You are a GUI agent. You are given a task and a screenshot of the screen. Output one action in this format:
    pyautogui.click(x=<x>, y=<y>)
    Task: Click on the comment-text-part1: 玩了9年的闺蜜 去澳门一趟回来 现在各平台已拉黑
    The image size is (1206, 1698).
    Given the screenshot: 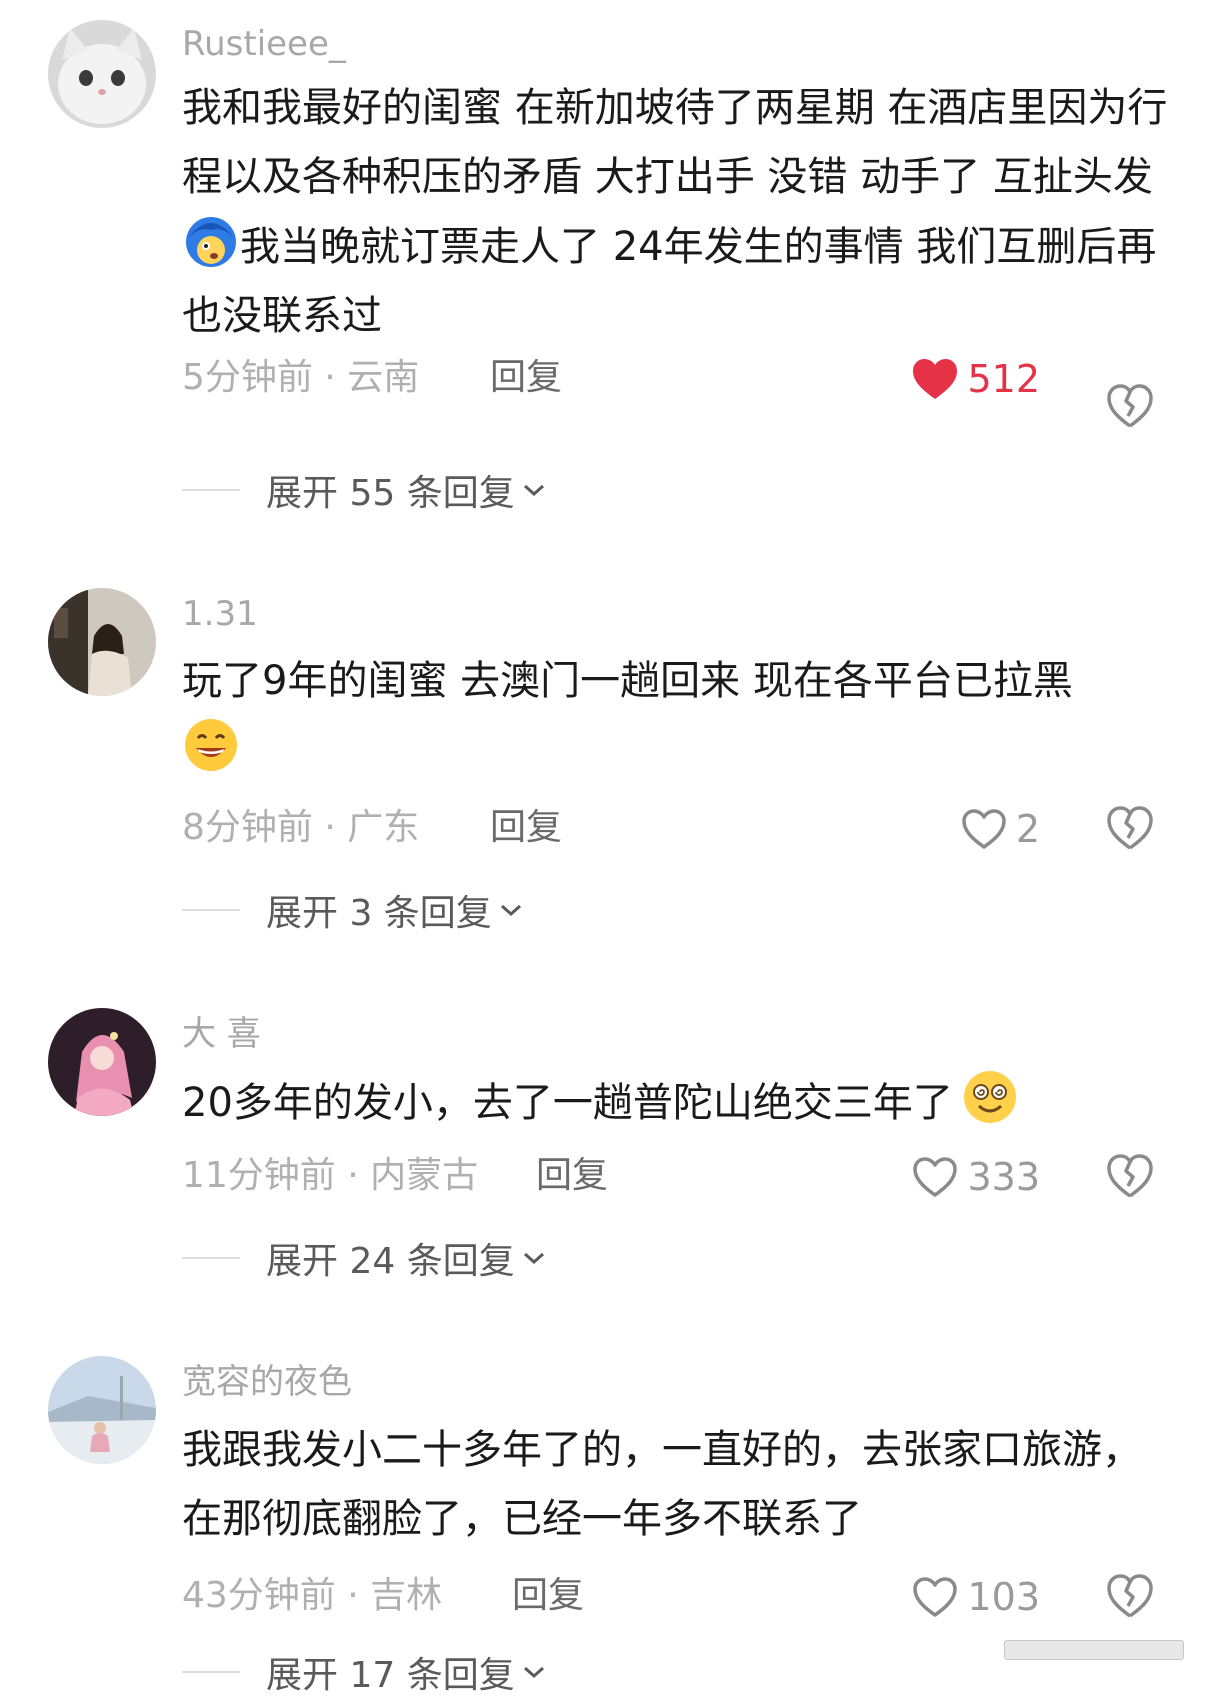 What is the action you would take?
    pyautogui.click(x=627, y=681)
    